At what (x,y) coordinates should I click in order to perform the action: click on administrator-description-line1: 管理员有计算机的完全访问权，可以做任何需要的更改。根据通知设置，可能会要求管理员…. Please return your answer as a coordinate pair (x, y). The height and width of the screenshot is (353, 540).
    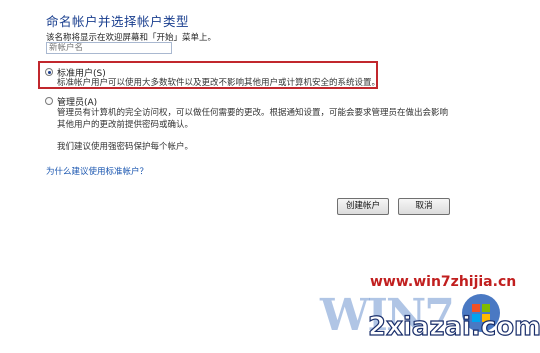
    Looking at the image, I should click on (253, 113).